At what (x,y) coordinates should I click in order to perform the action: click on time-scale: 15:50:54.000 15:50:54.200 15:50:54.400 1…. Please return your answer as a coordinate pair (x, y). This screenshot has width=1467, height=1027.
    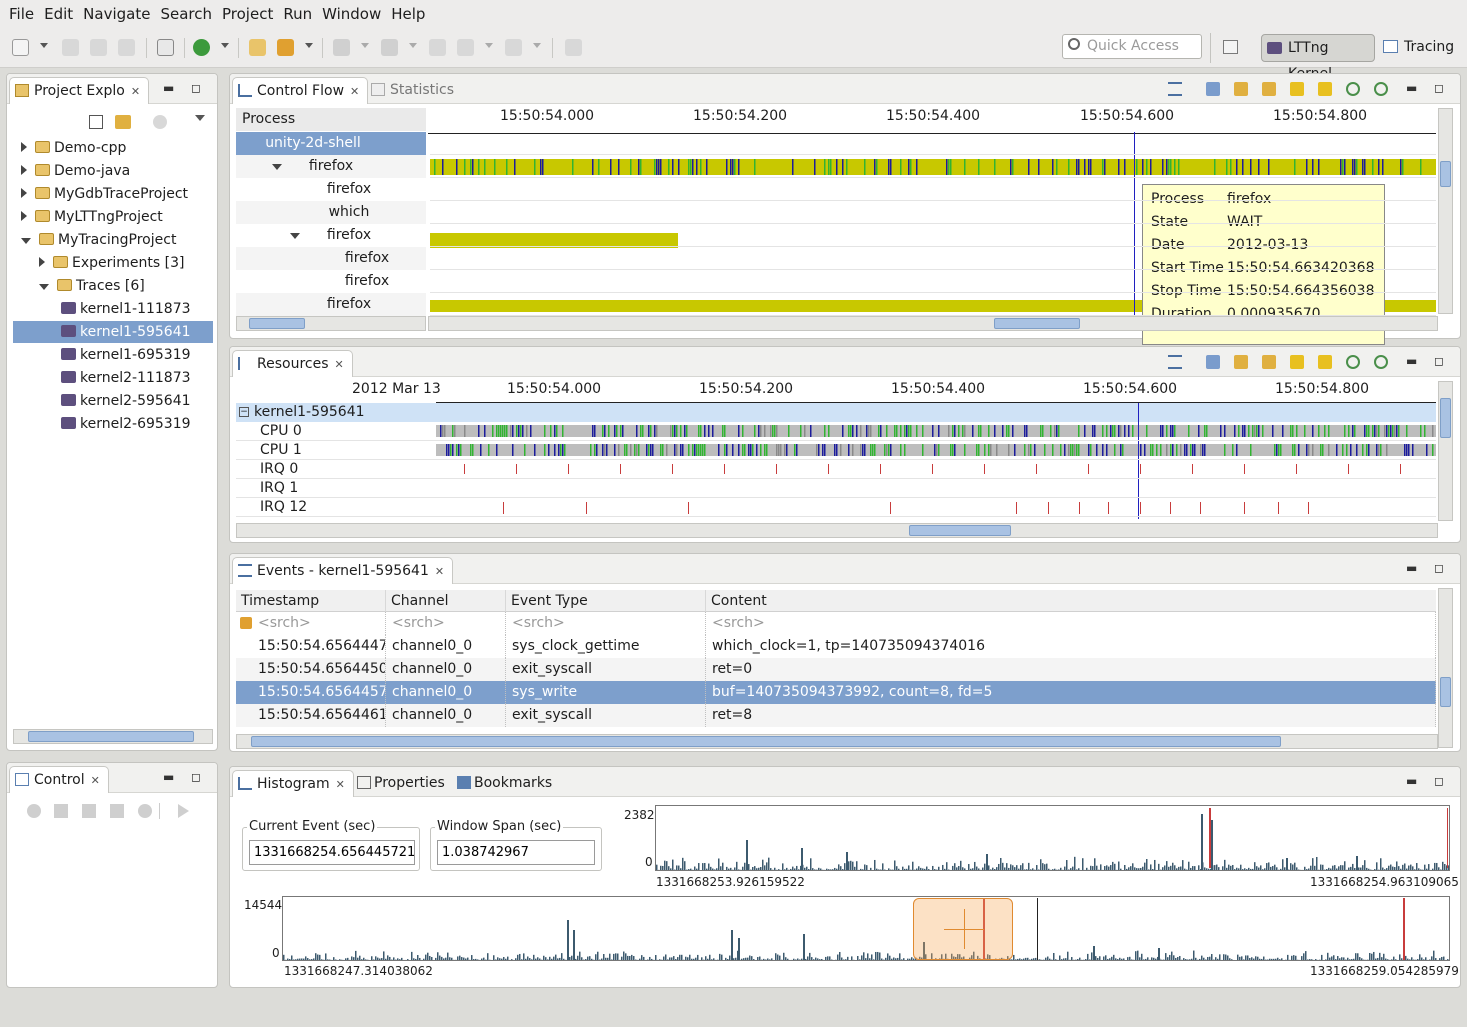
    Looking at the image, I should click on (932, 120).